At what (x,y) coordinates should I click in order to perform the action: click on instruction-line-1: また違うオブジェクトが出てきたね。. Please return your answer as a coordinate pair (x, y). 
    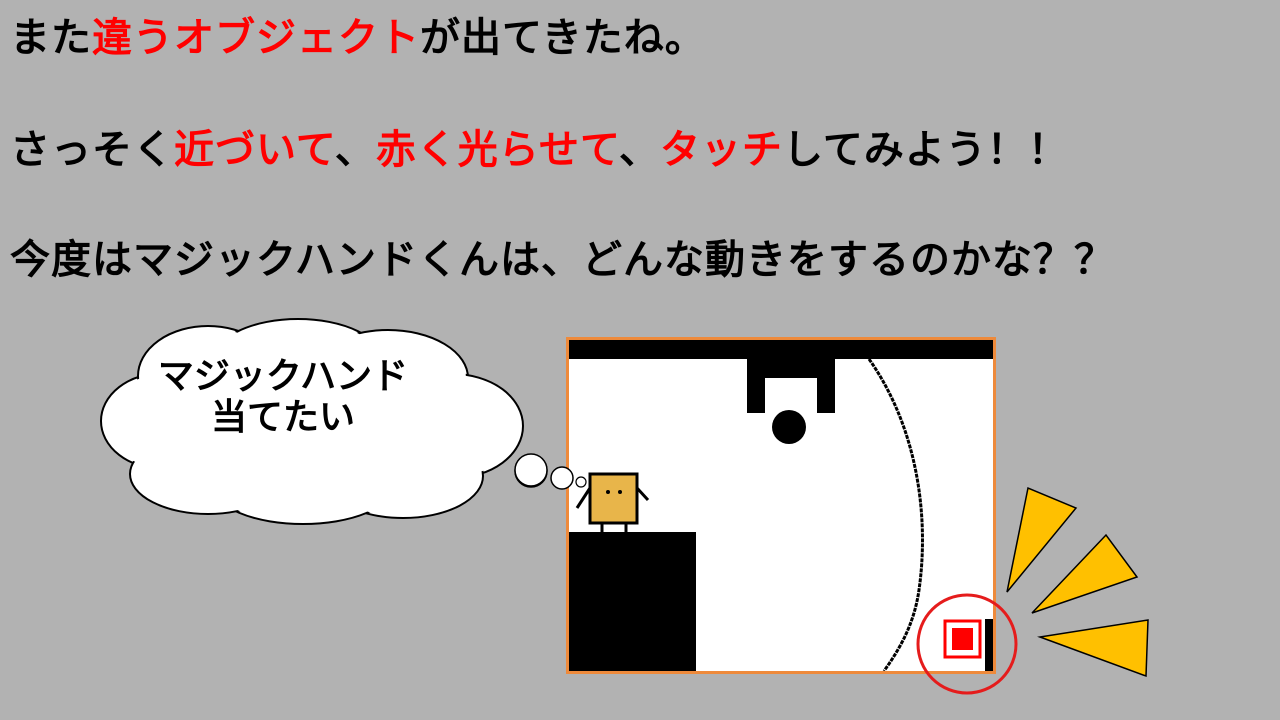
    Looking at the image, I should click on (358, 38).